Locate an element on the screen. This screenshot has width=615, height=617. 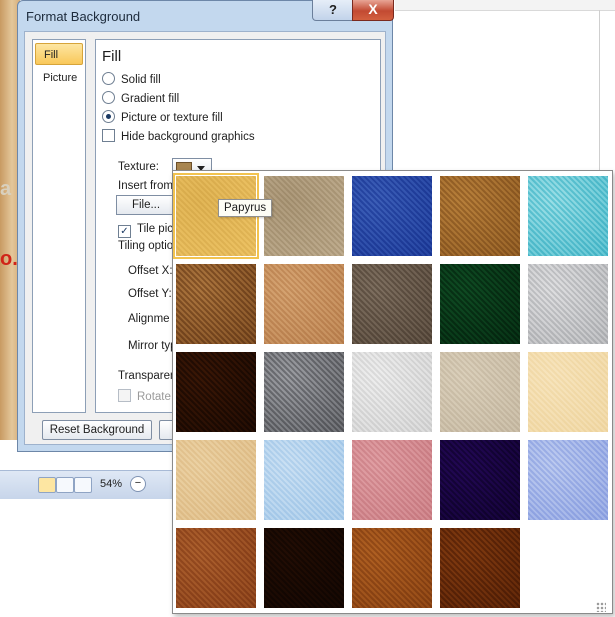
option-label: Rotate is located at coordinates (154, 397).